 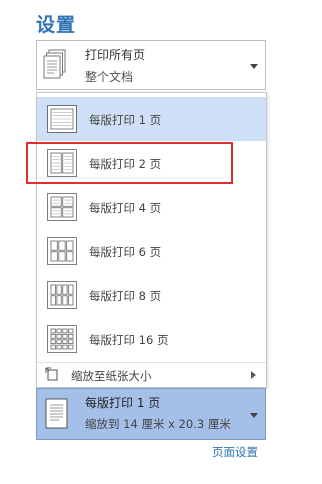 What do you see at coordinates (62, 119) in the screenshot?
I see `one-page-layout-icon` at bounding box center [62, 119].